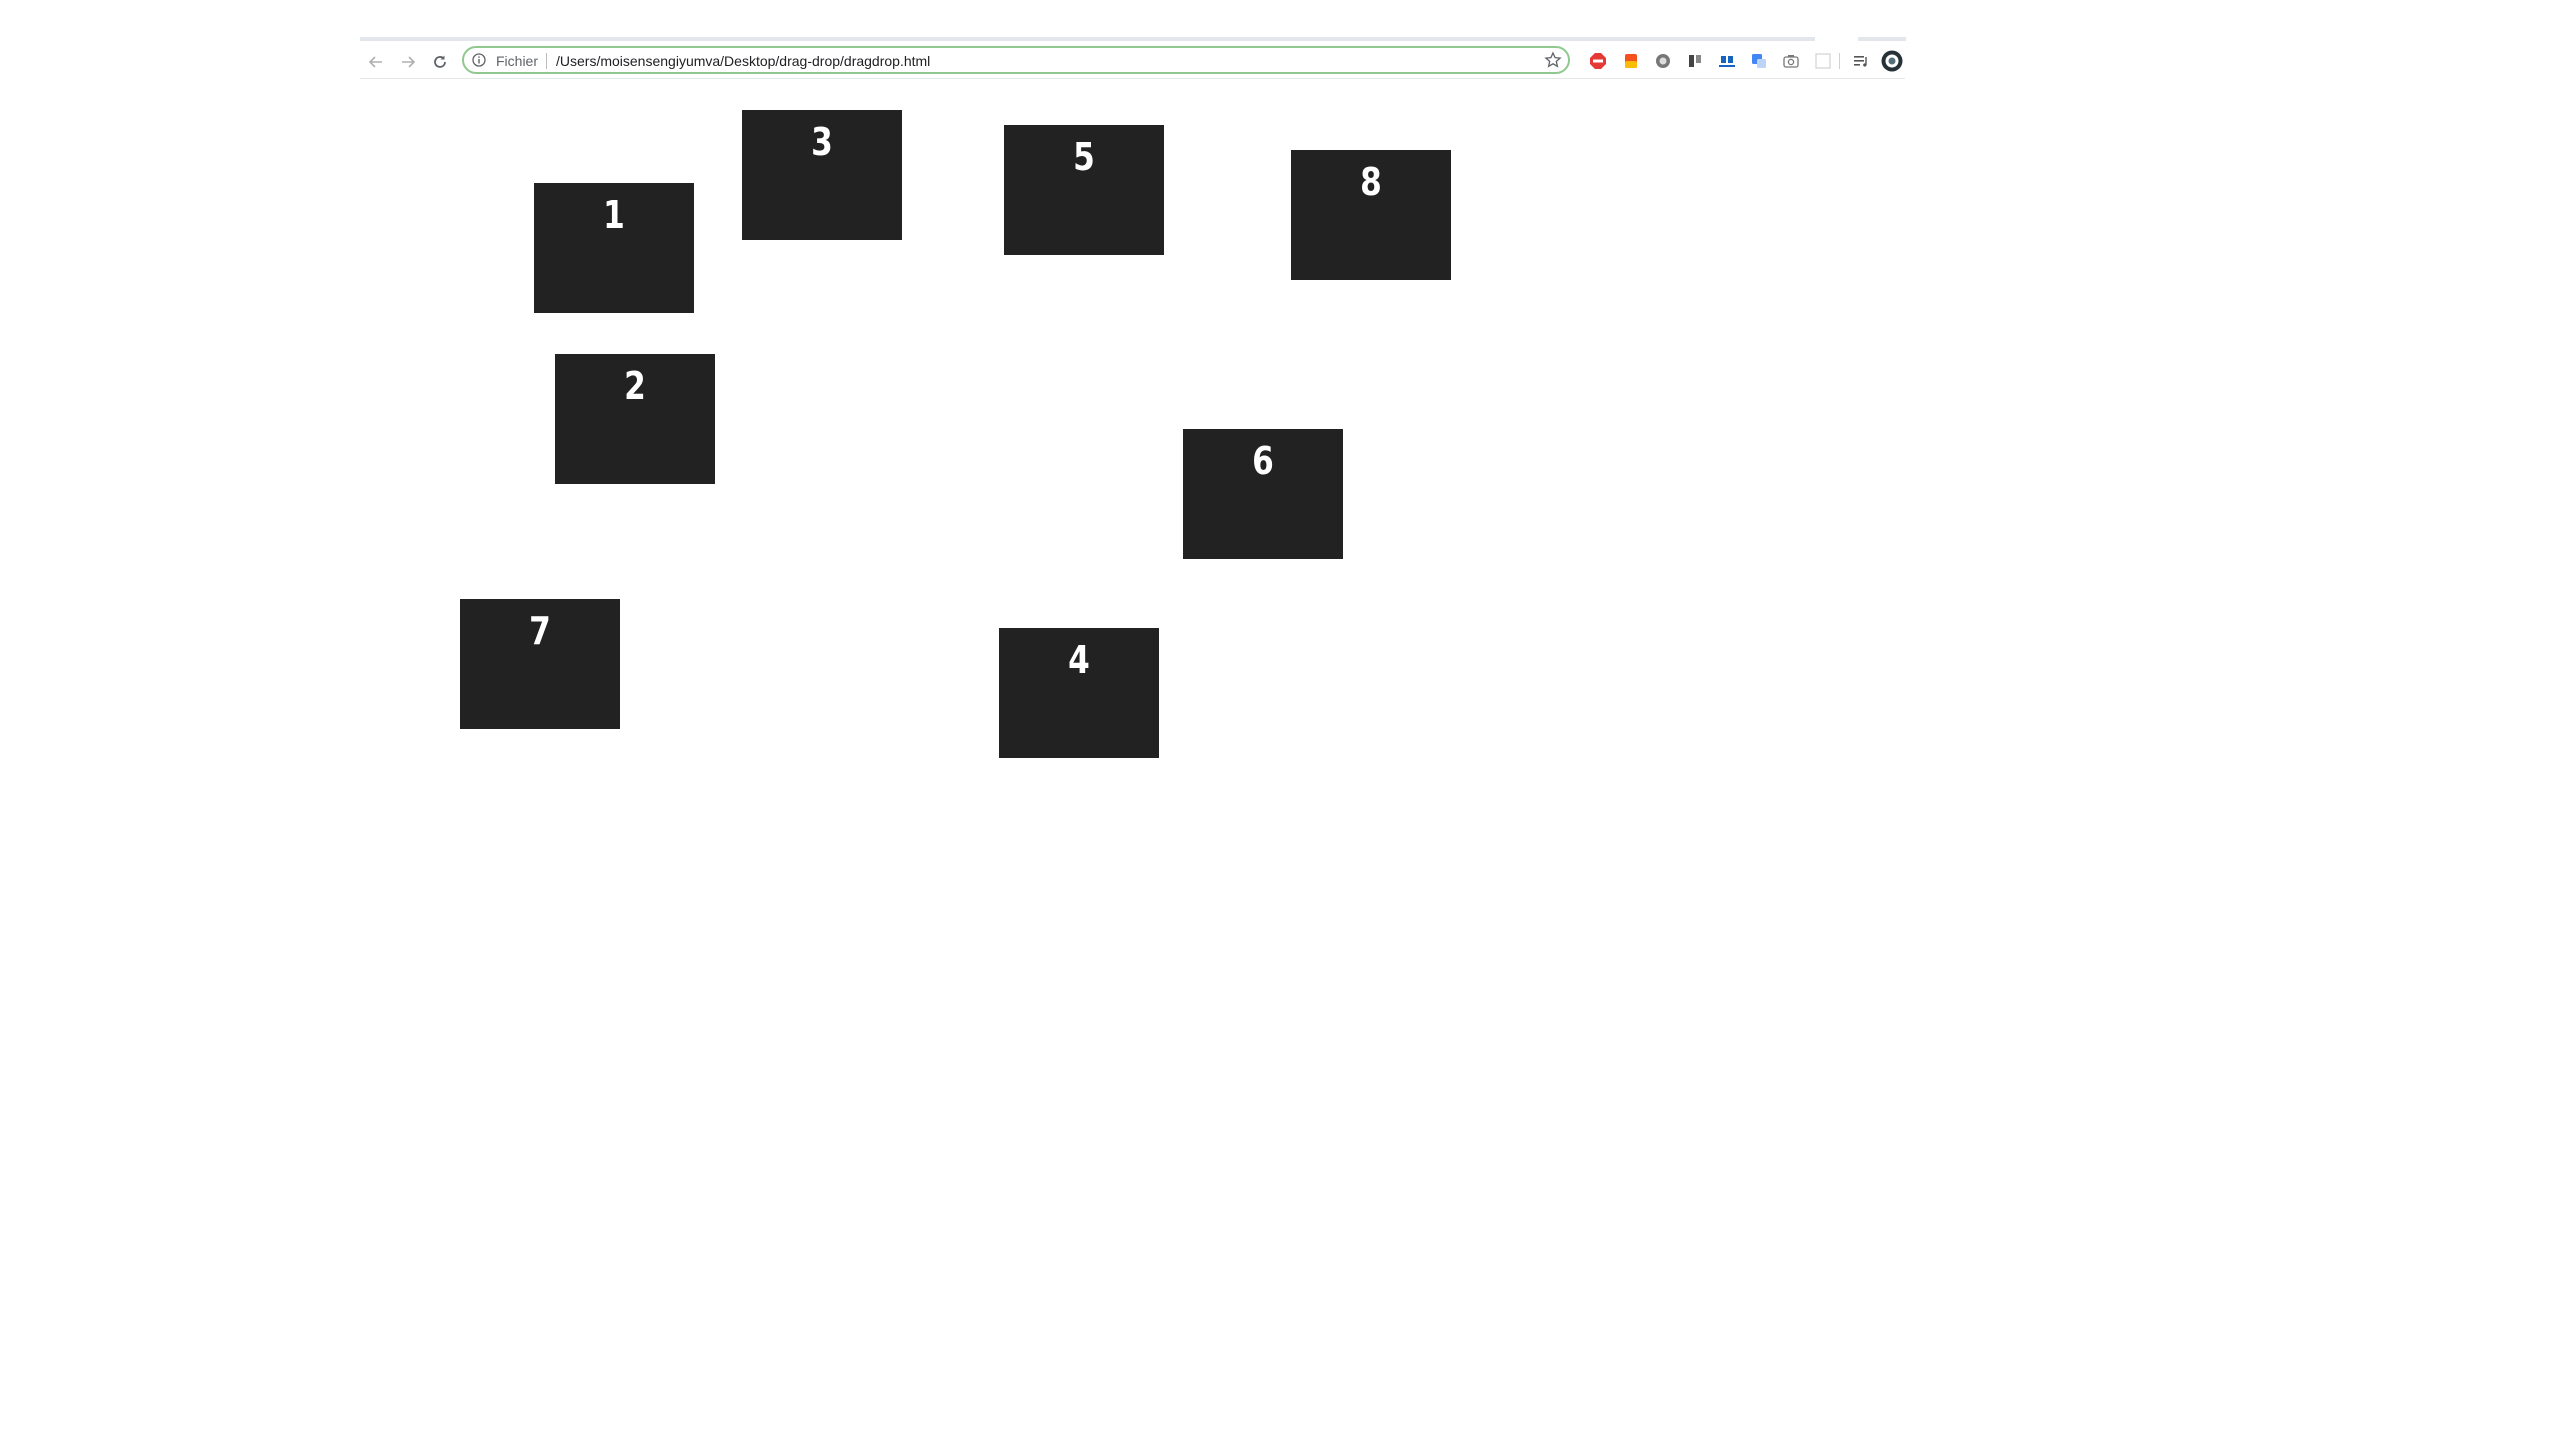 The width and height of the screenshot is (2560, 1440). What do you see at coordinates (1861, 61) in the screenshot?
I see `playlist-icon` at bounding box center [1861, 61].